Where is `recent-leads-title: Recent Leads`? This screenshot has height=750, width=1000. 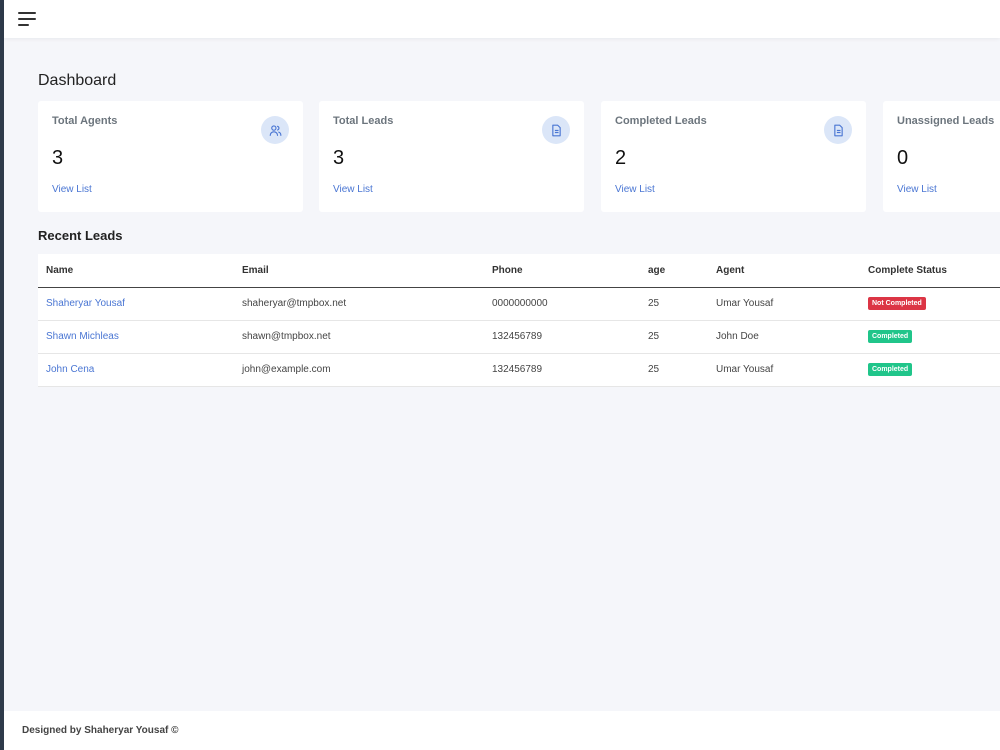 recent-leads-title: Recent Leads is located at coordinates (80, 235).